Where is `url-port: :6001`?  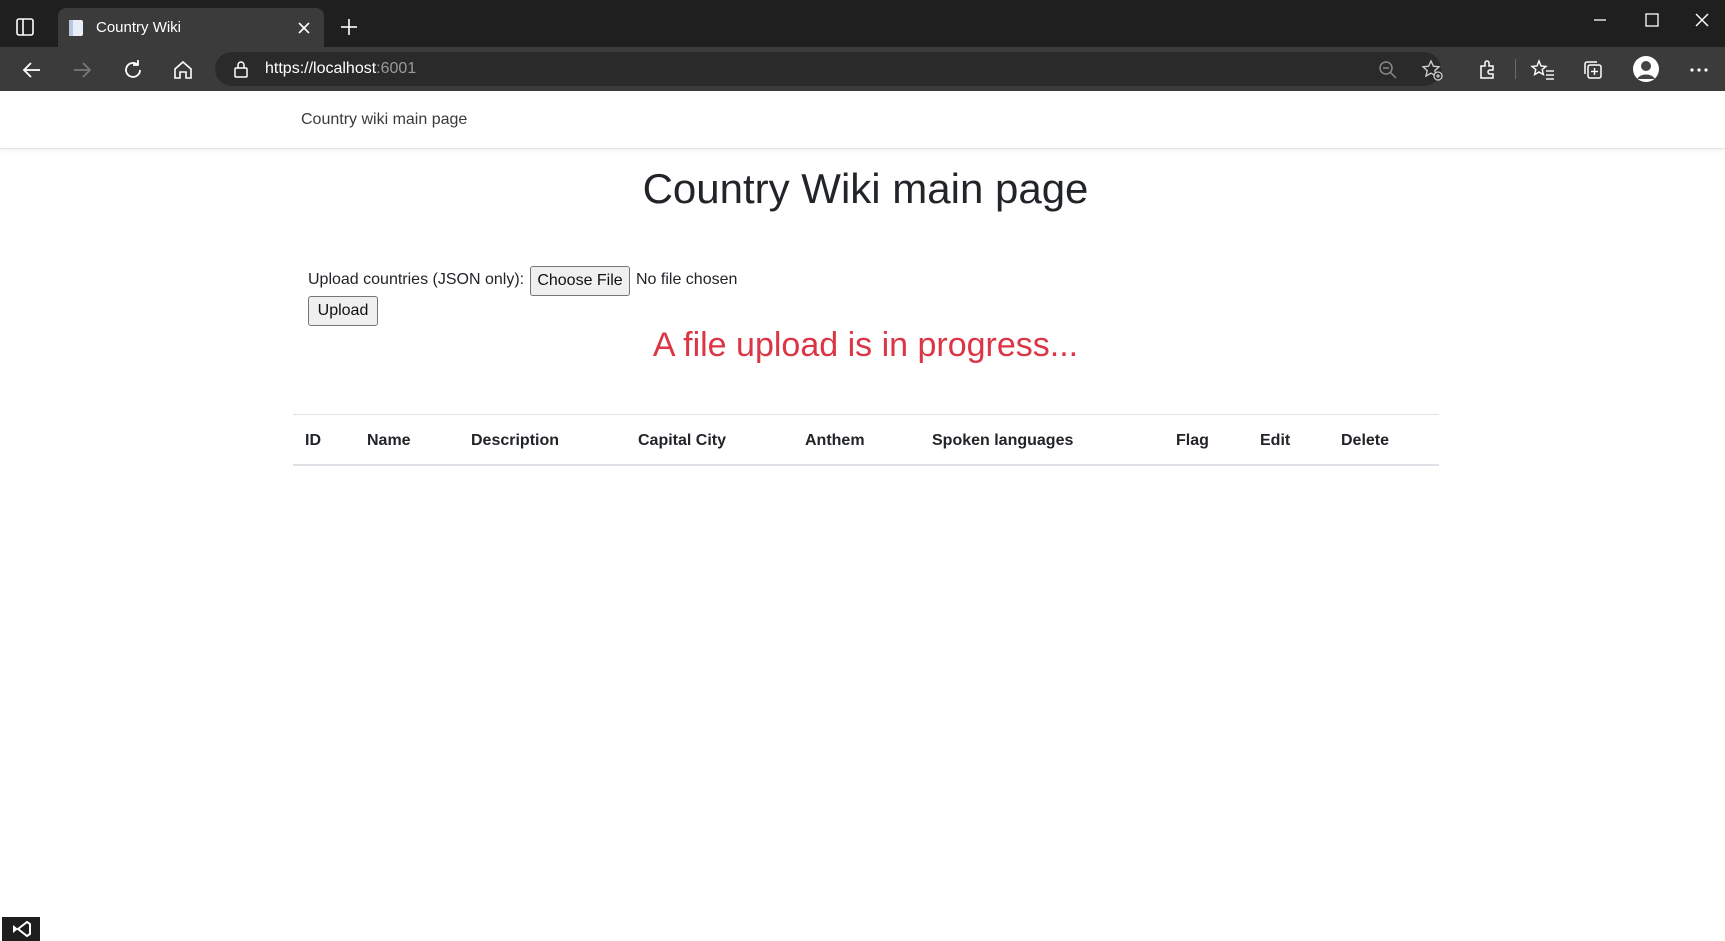 url-port: :6001 is located at coordinates (396, 68).